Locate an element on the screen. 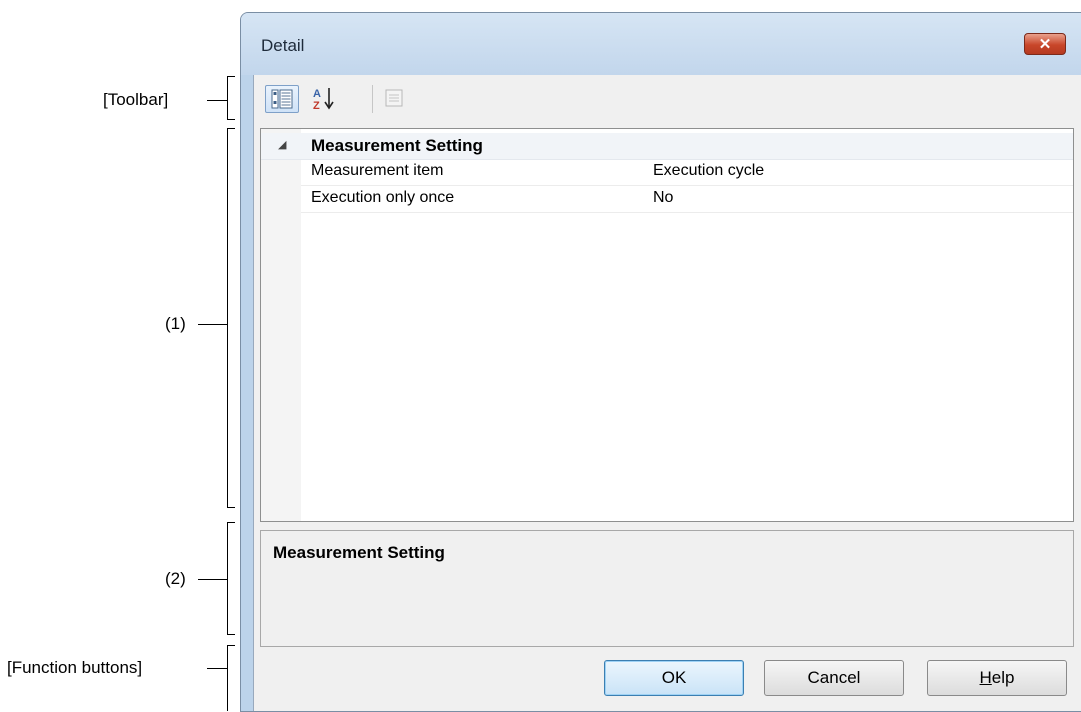 The width and height of the screenshot is (1081, 712). property-pages-icon is located at coordinates (394, 98).